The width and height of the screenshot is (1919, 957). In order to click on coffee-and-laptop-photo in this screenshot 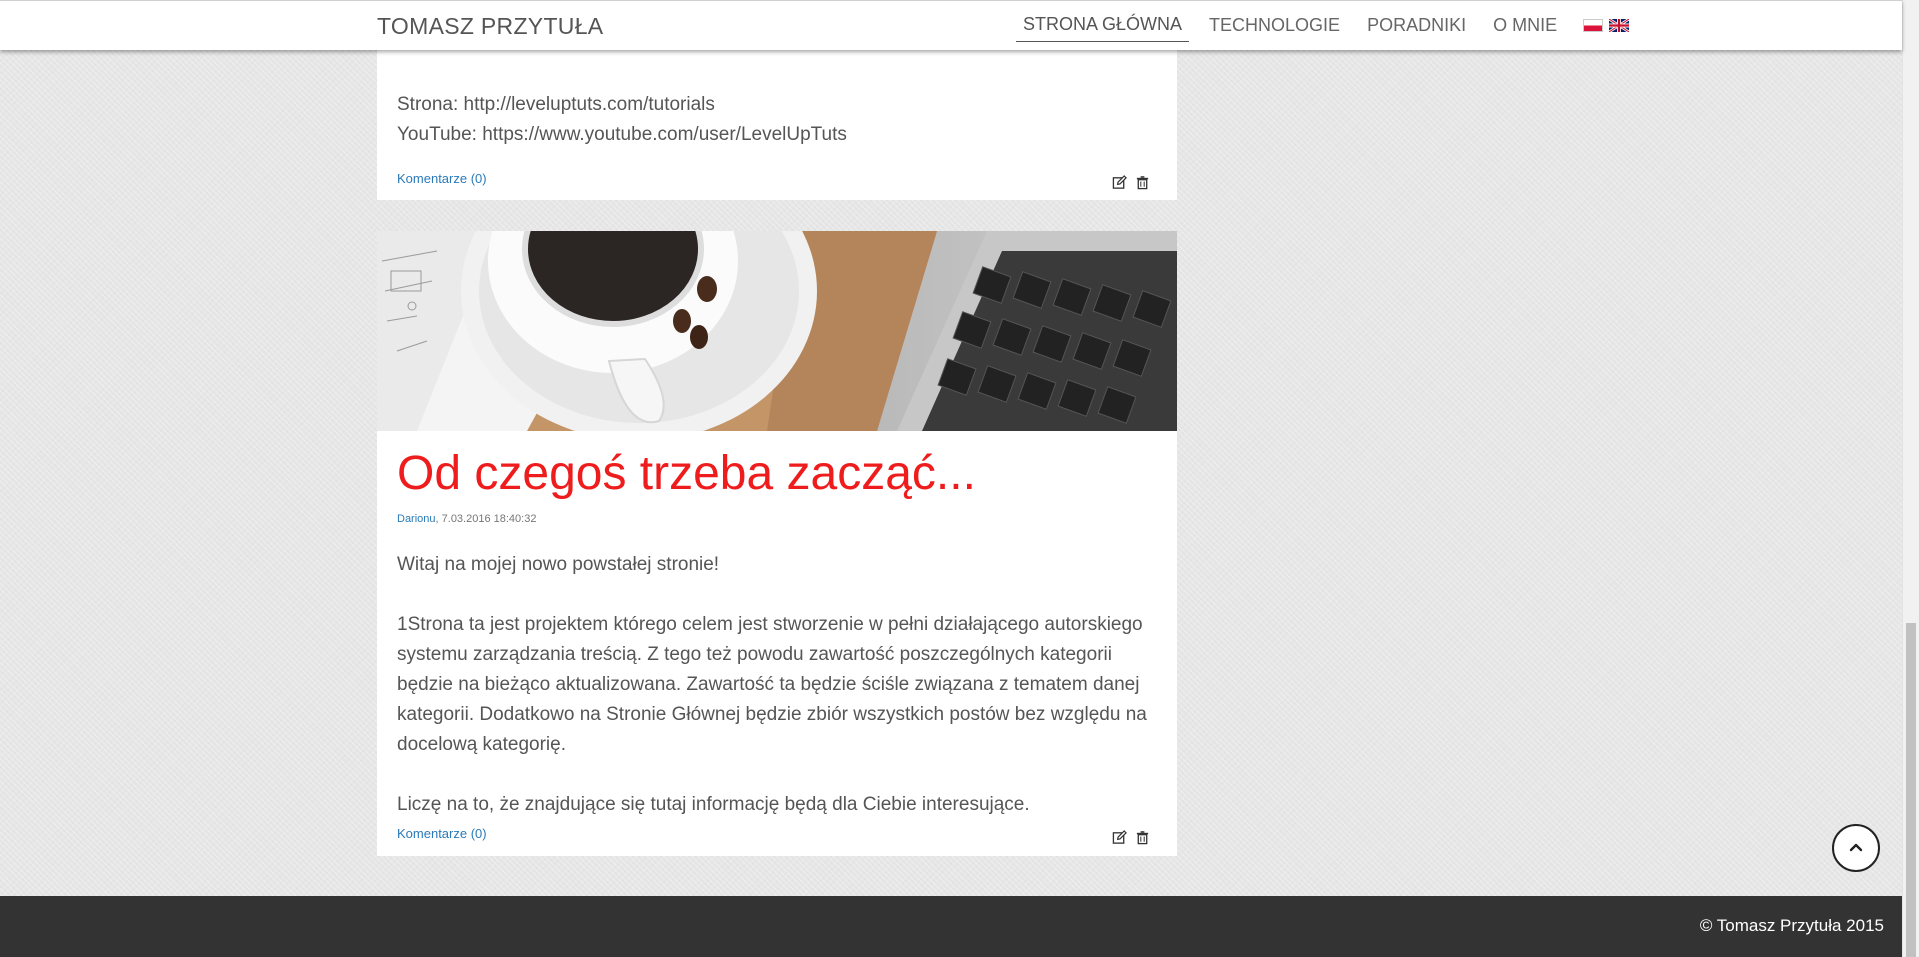, I will do `click(777, 331)`.